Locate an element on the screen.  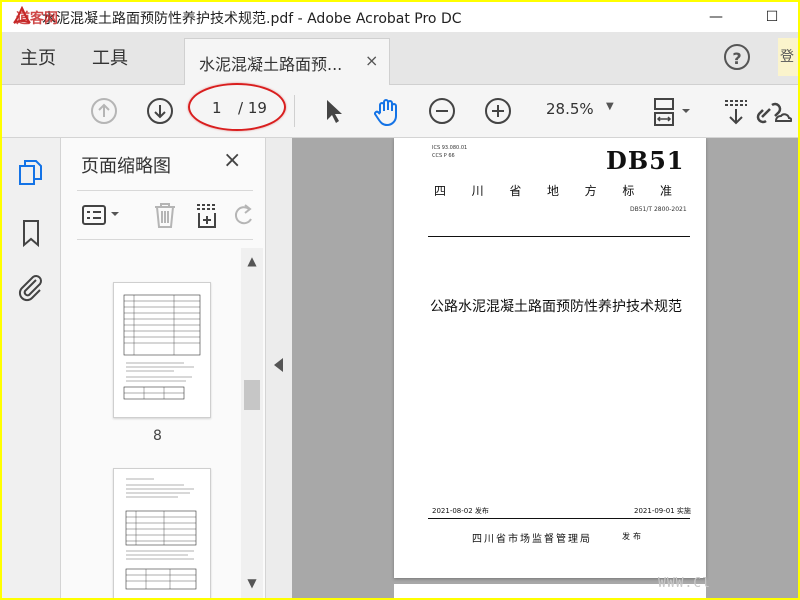
zoom-out-button is located at coordinates (442, 113).